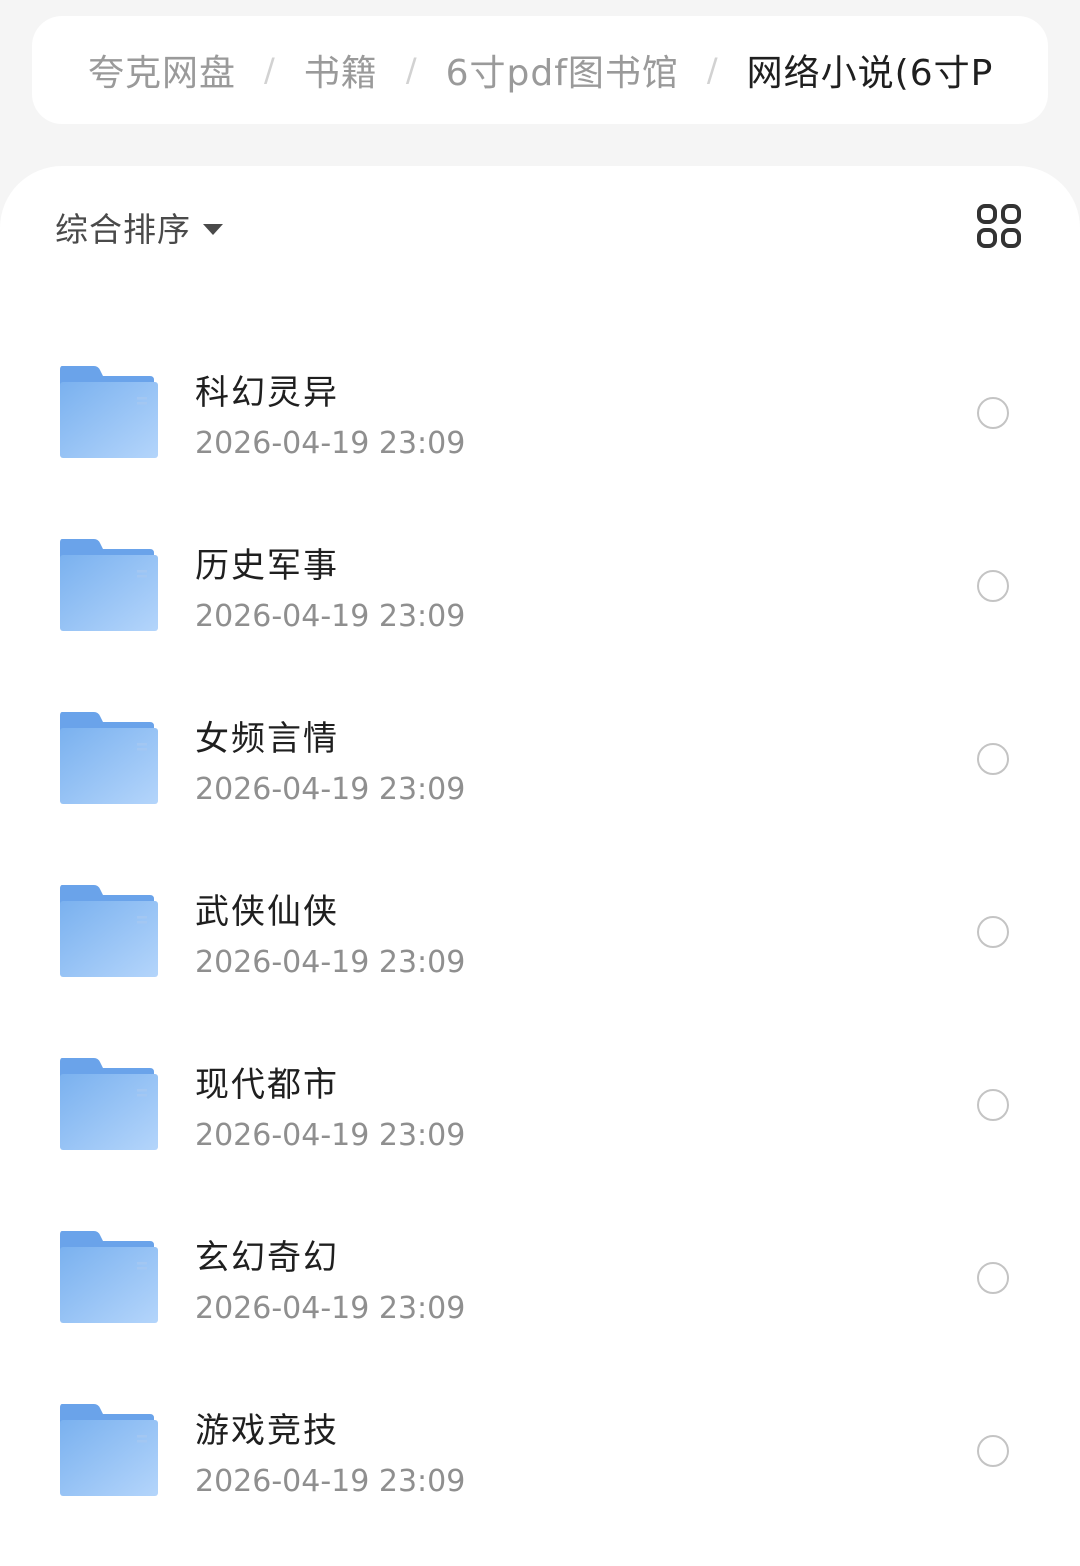 The width and height of the screenshot is (1080, 1566). Describe the element at coordinates (267, 1085) in the screenshot. I see `folder-name: 现代都市` at that location.